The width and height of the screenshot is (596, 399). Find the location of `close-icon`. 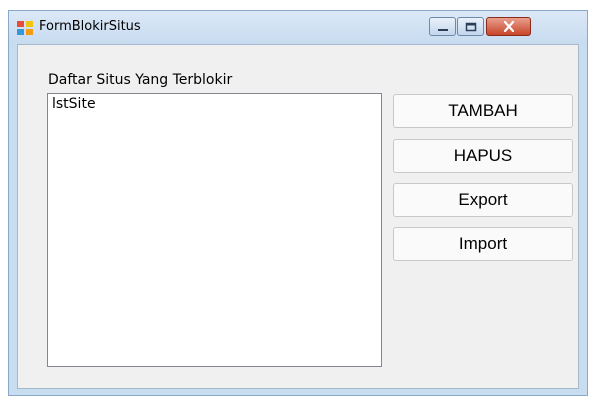

close-icon is located at coordinates (509, 26).